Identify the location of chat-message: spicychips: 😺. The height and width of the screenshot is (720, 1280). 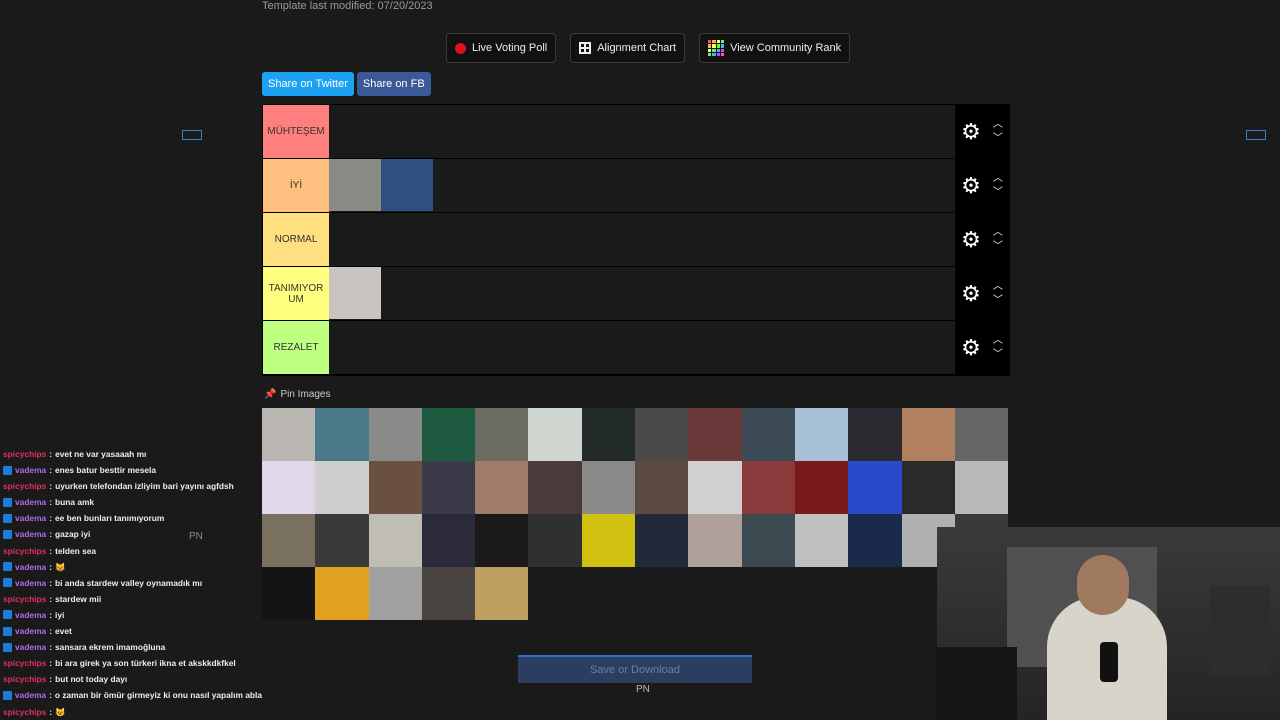
(131, 712).